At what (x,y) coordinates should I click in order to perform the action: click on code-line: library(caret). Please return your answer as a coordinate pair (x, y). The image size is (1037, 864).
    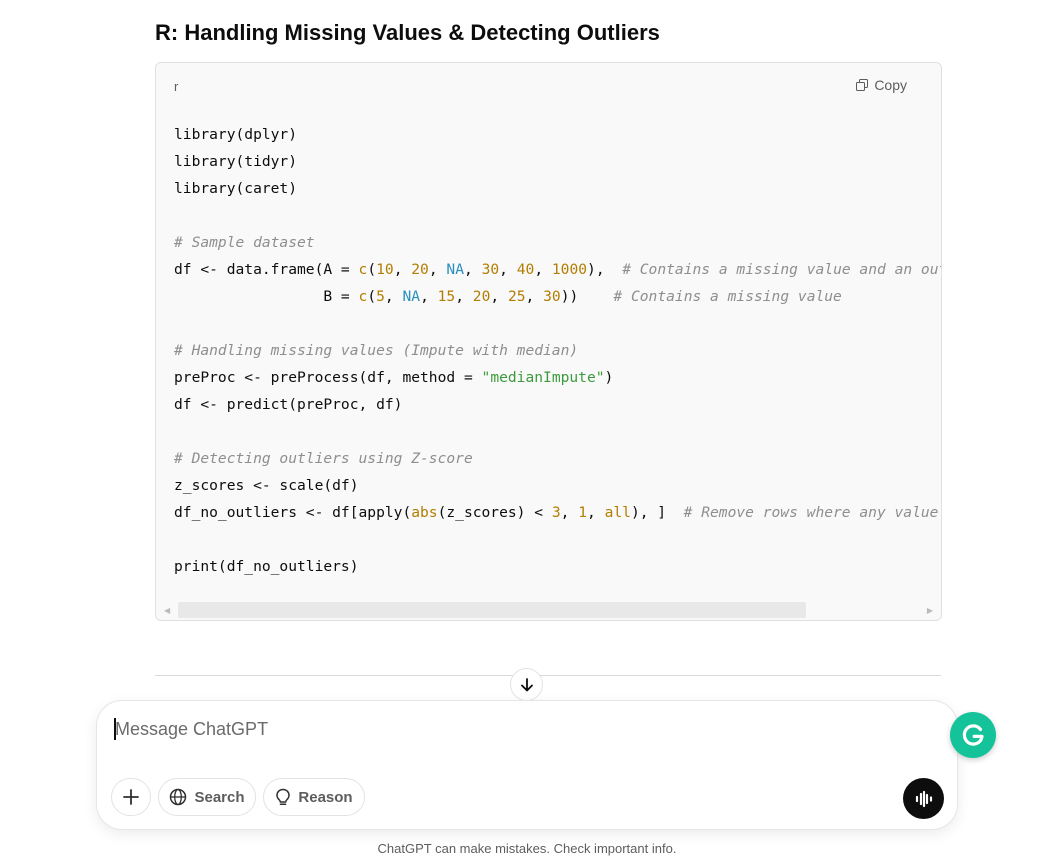
    Looking at the image, I should click on (557, 188).